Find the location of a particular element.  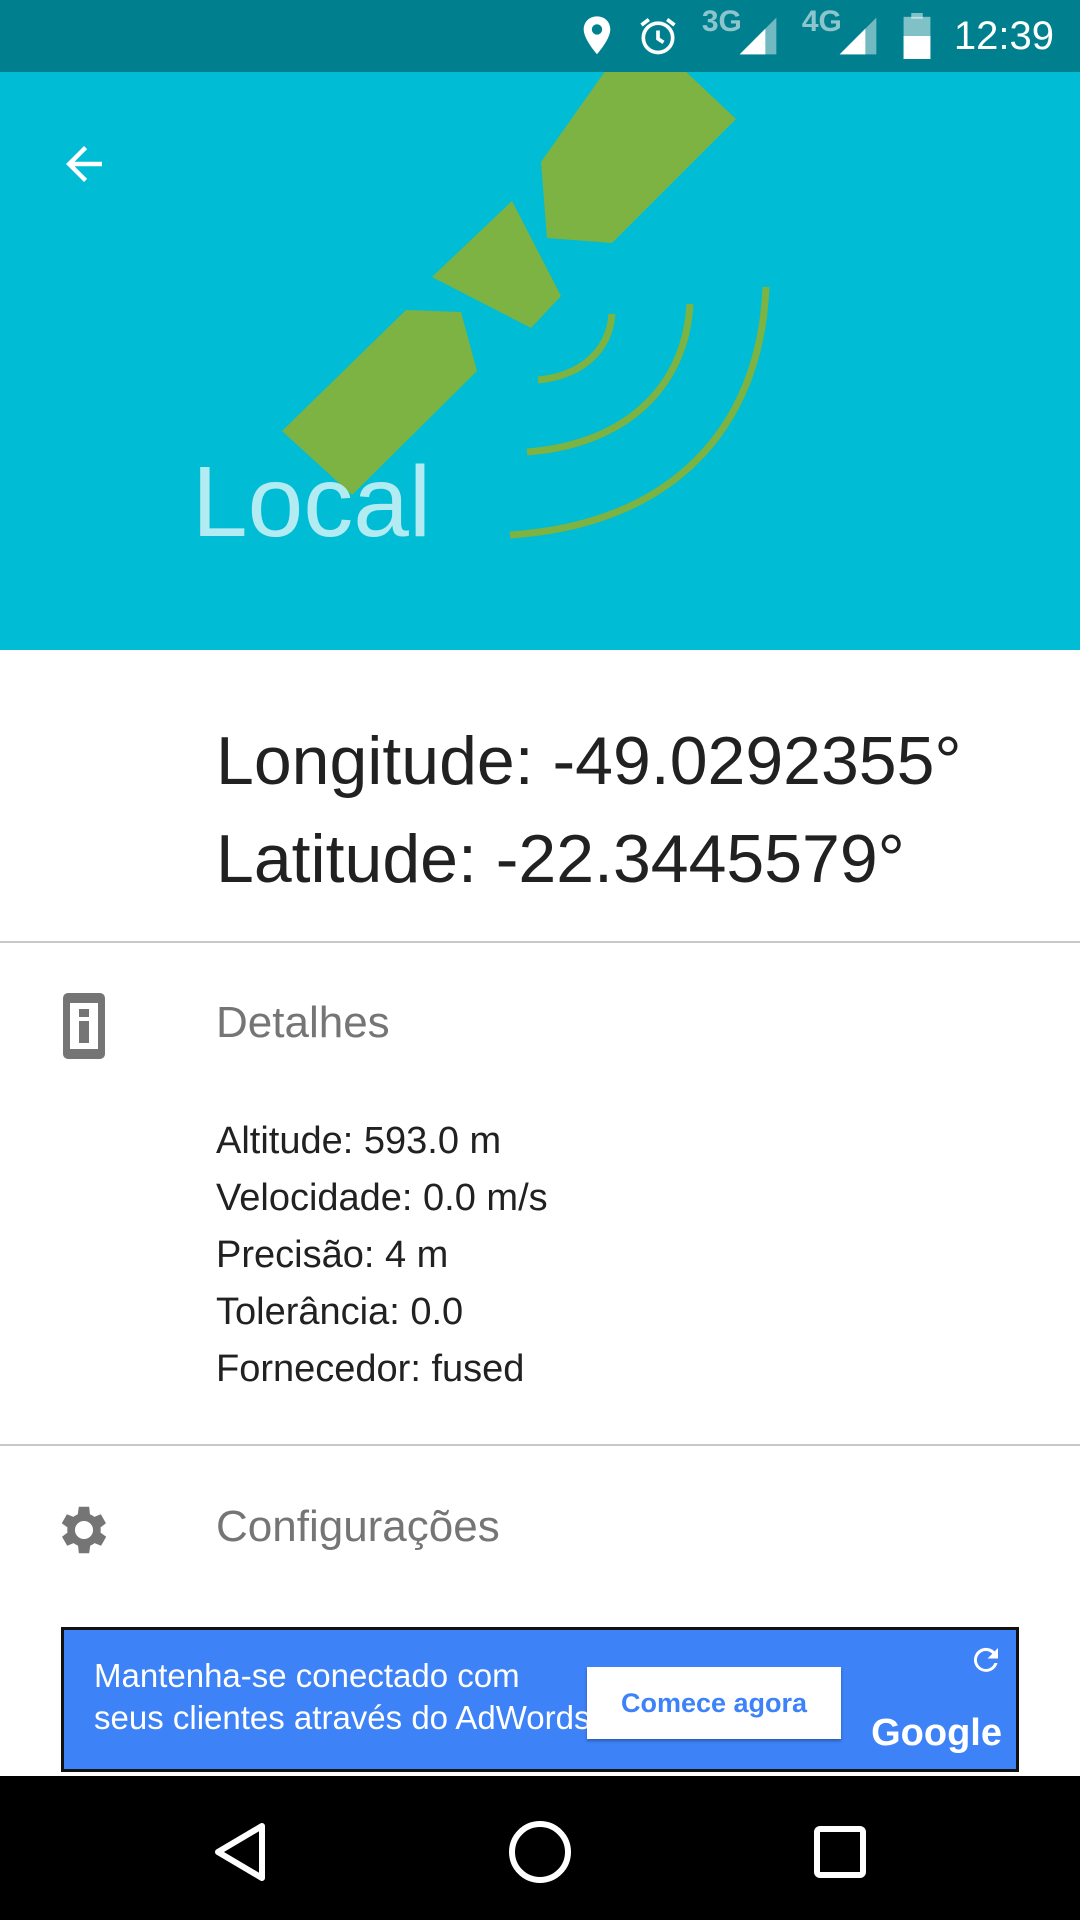

back-button is located at coordinates (84, 164).